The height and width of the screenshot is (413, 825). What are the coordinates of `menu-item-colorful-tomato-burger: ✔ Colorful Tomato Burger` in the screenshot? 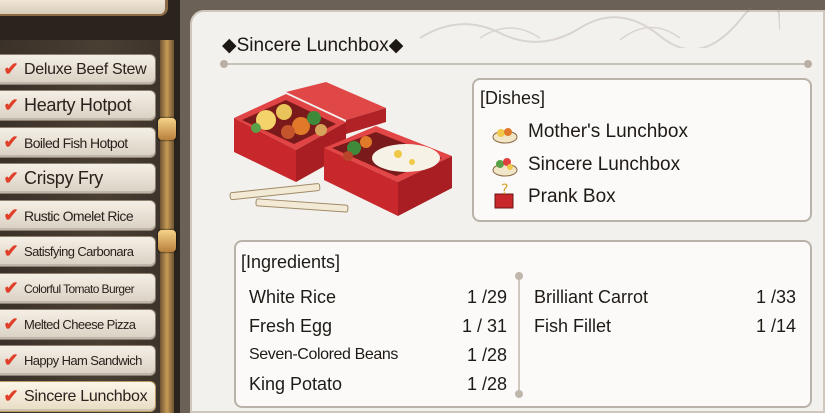 It's located at (78, 288).